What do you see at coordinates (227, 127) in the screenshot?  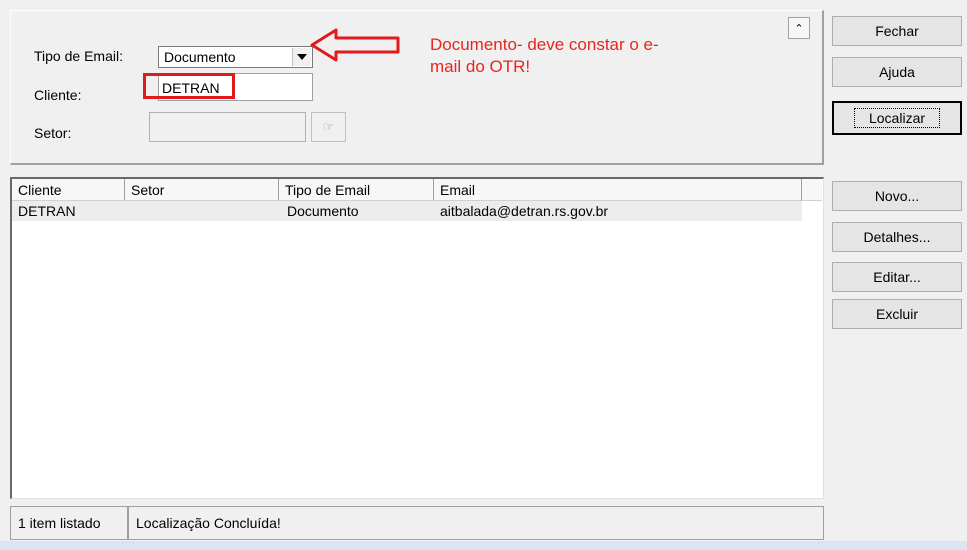 I see `setor-input` at bounding box center [227, 127].